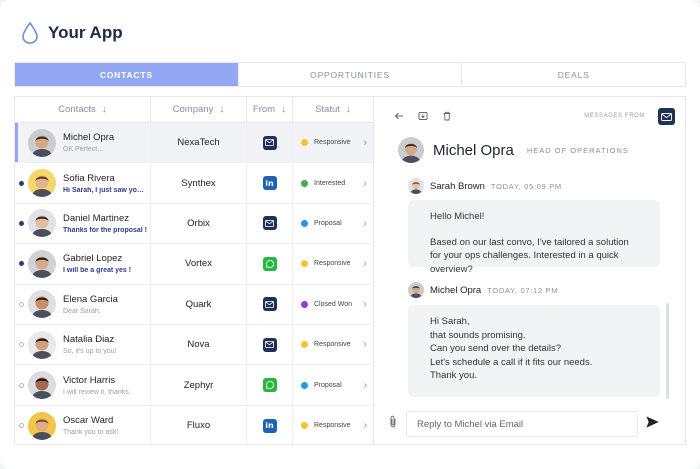 Image resolution: width=700 pixels, height=469 pixels. Describe the element at coordinates (199, 263) in the screenshot. I see `company-cell: Vortex` at that location.